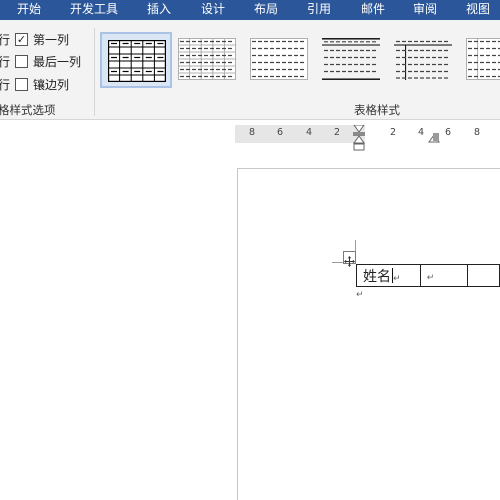 This screenshot has width=500, height=500. I want to click on left-indent-marker-icon, so click(359, 139).